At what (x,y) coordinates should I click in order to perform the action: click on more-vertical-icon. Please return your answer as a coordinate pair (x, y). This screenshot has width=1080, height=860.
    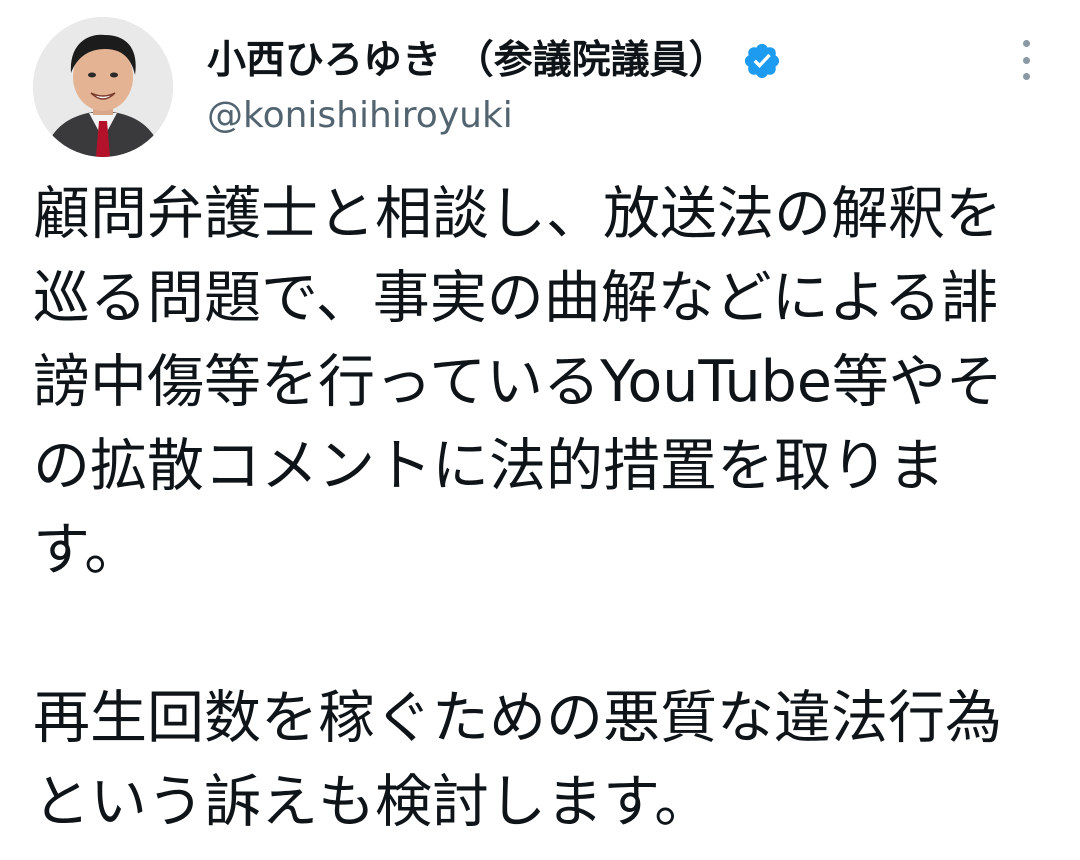
    Looking at the image, I should click on (1026, 60).